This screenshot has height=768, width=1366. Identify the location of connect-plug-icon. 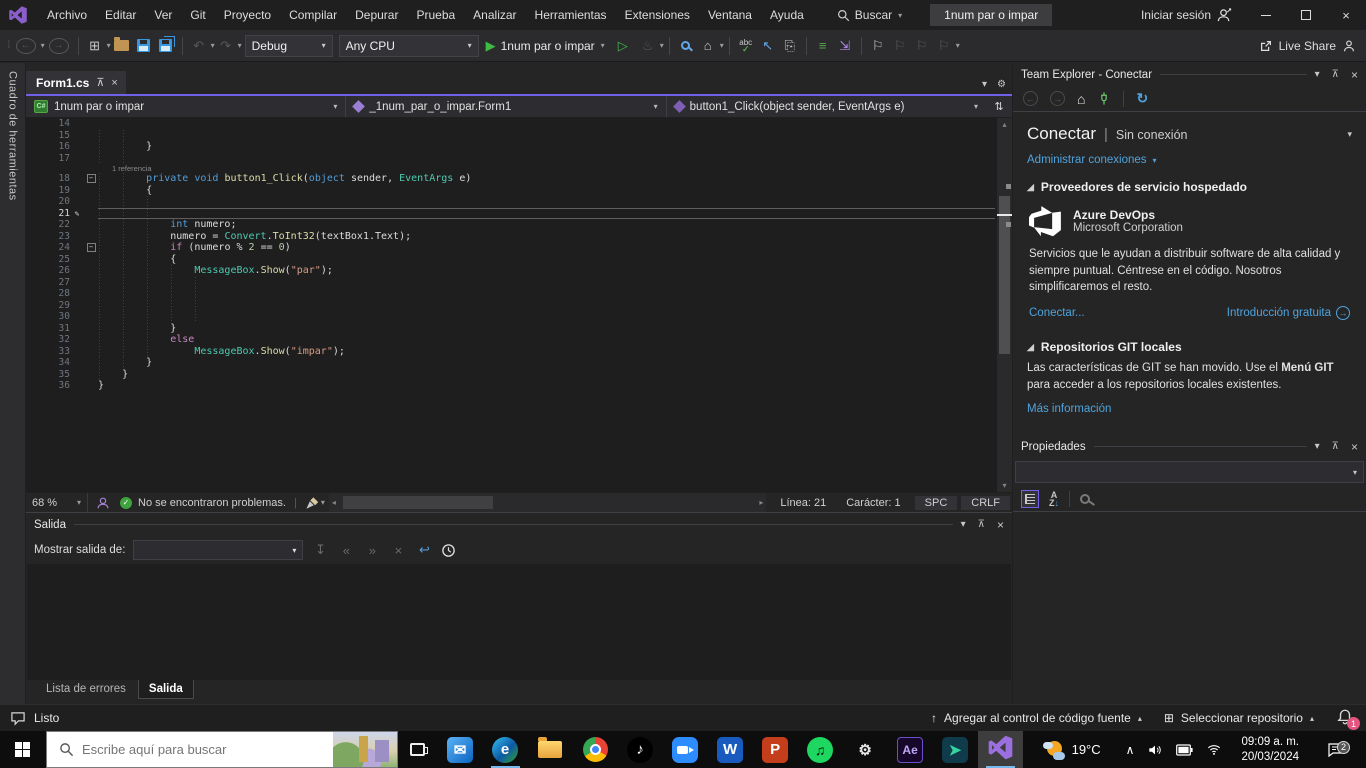
(1104, 98).